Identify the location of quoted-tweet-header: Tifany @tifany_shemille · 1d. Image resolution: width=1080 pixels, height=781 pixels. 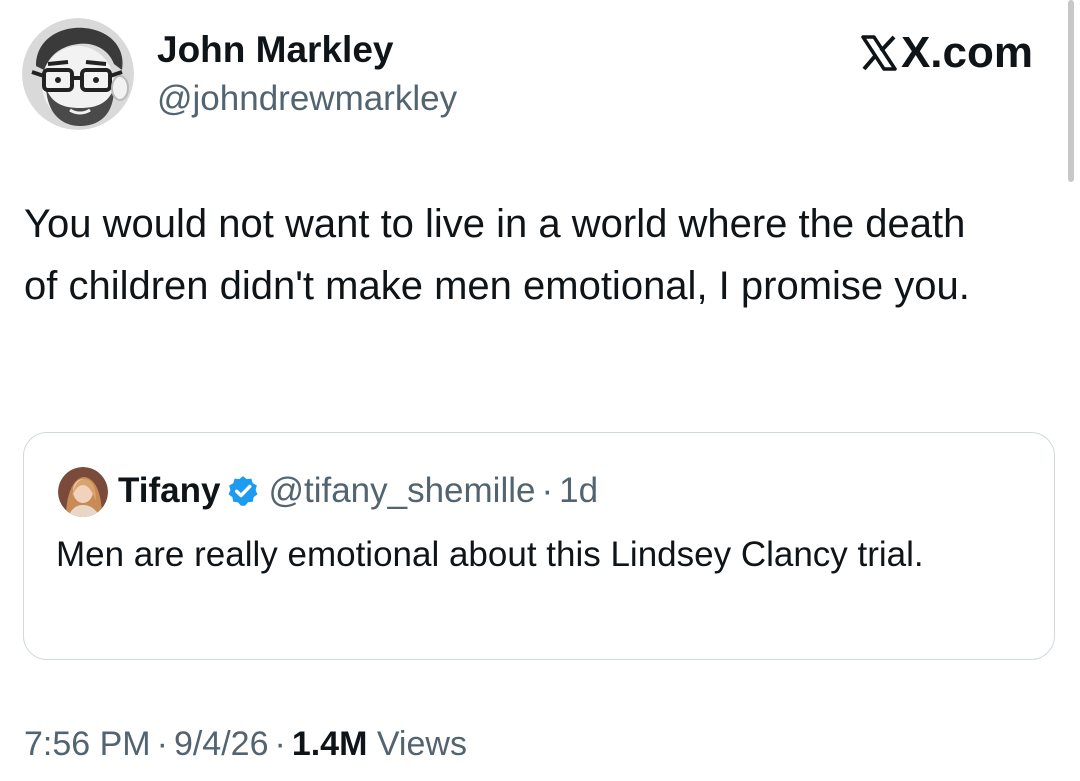
(358, 491).